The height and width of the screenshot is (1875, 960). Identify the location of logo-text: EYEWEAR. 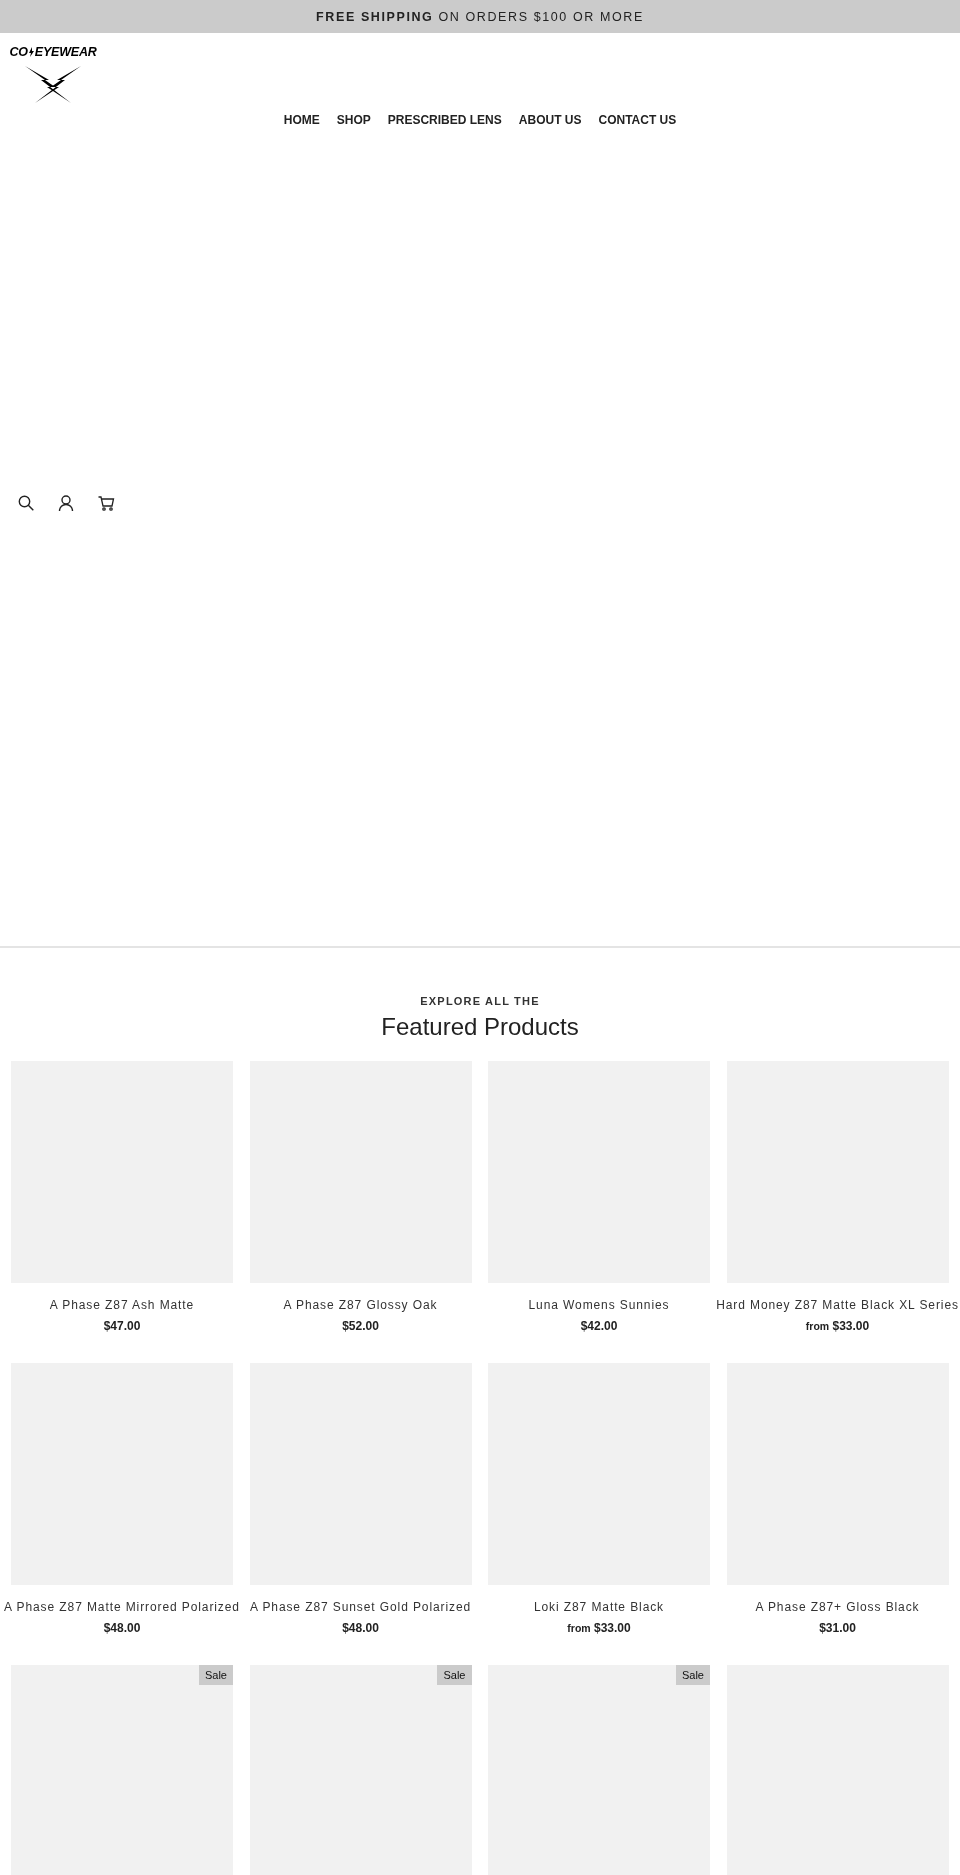
(65, 52).